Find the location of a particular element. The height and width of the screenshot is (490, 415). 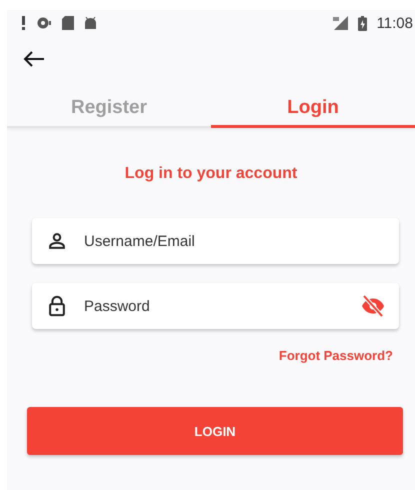

tab: Register is located at coordinates (109, 109).